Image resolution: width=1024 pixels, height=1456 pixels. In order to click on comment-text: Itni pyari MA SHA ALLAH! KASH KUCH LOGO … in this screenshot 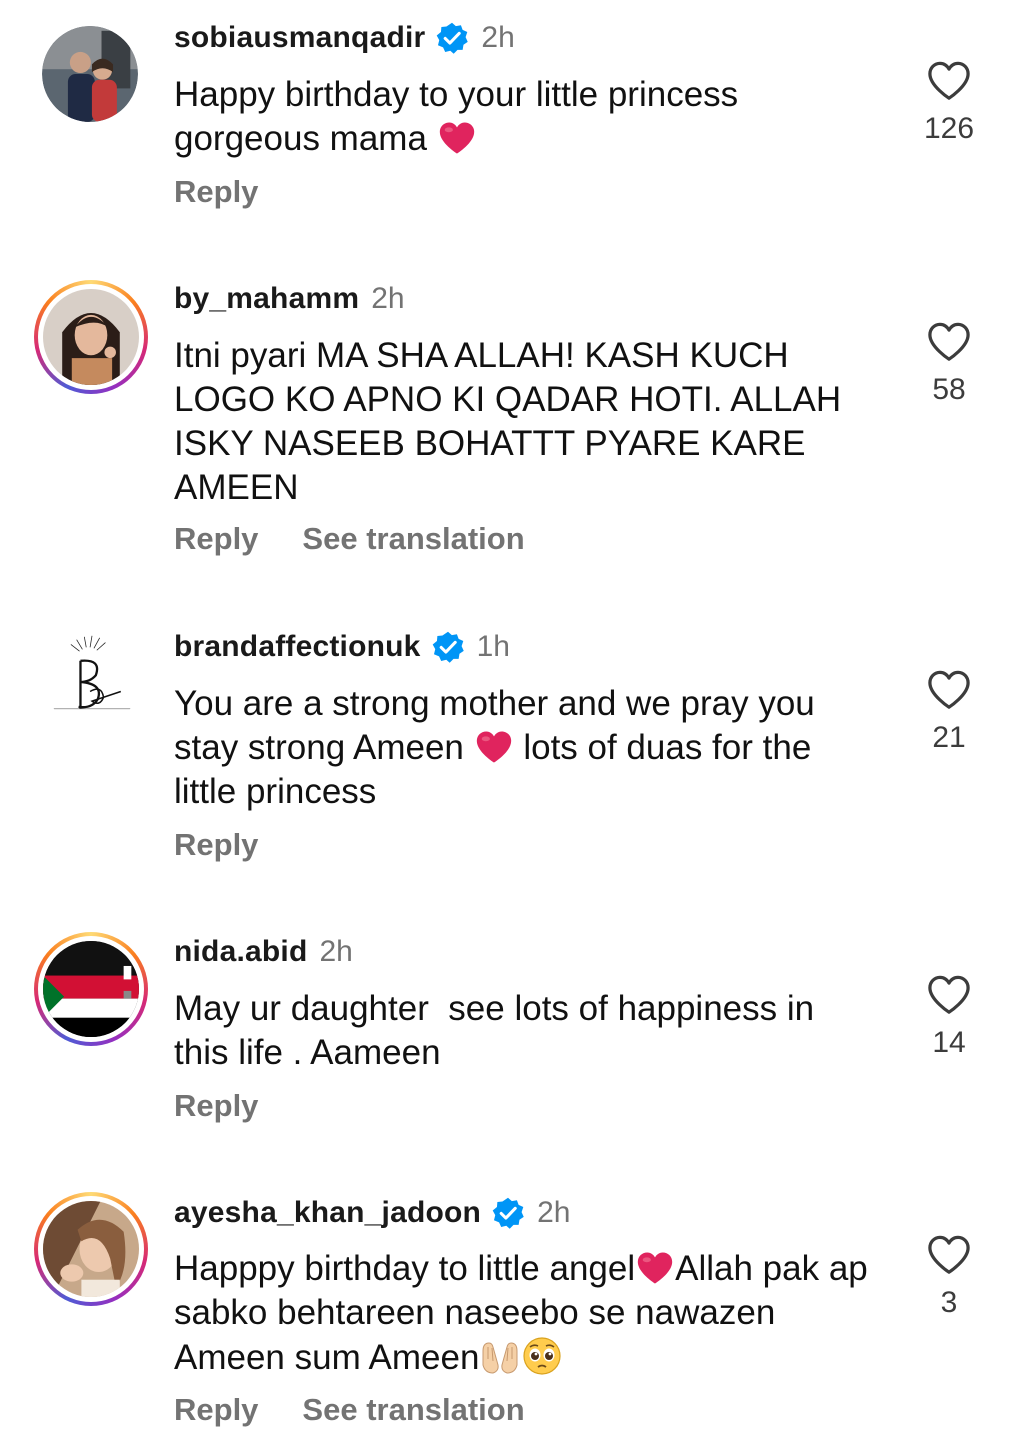, I will do `click(512, 421)`.